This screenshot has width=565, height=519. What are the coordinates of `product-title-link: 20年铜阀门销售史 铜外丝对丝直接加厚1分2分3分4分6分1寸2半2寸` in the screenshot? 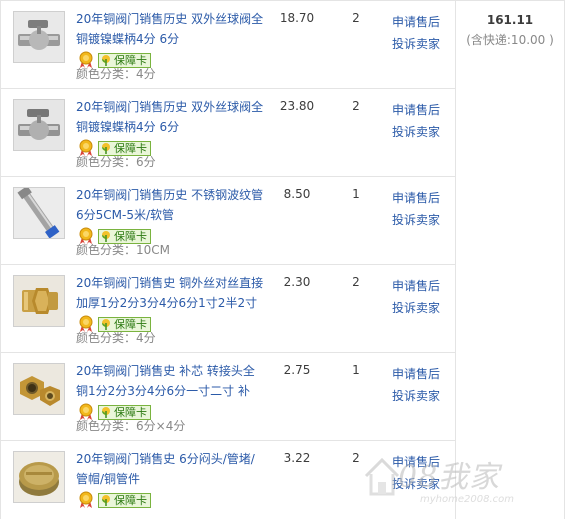 It's located at (171, 293).